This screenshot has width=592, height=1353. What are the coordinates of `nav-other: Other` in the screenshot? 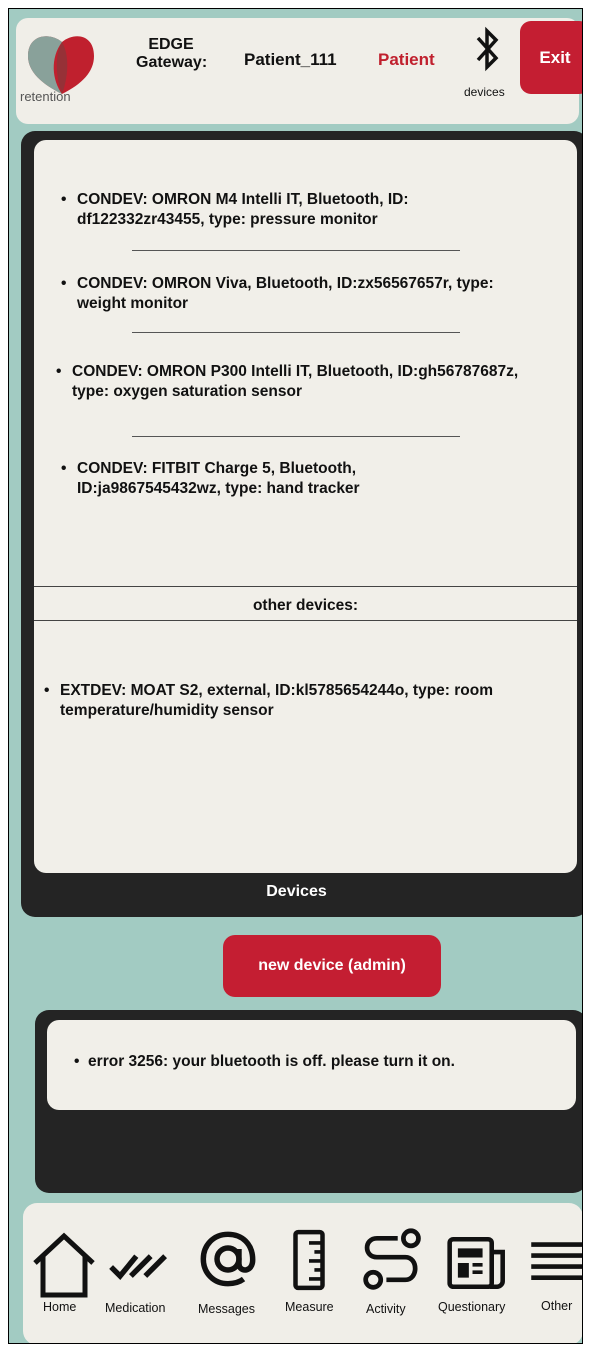 It's located at (551, 1273).